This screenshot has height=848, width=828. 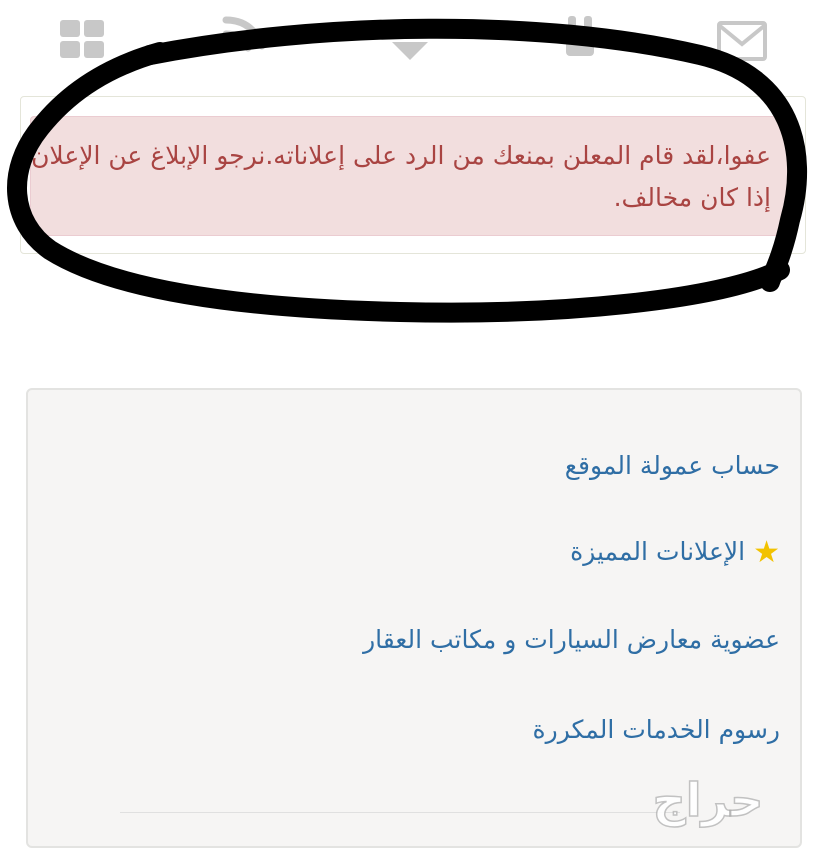 I want to click on haraj-watermark: حراج, so click(x=708, y=800).